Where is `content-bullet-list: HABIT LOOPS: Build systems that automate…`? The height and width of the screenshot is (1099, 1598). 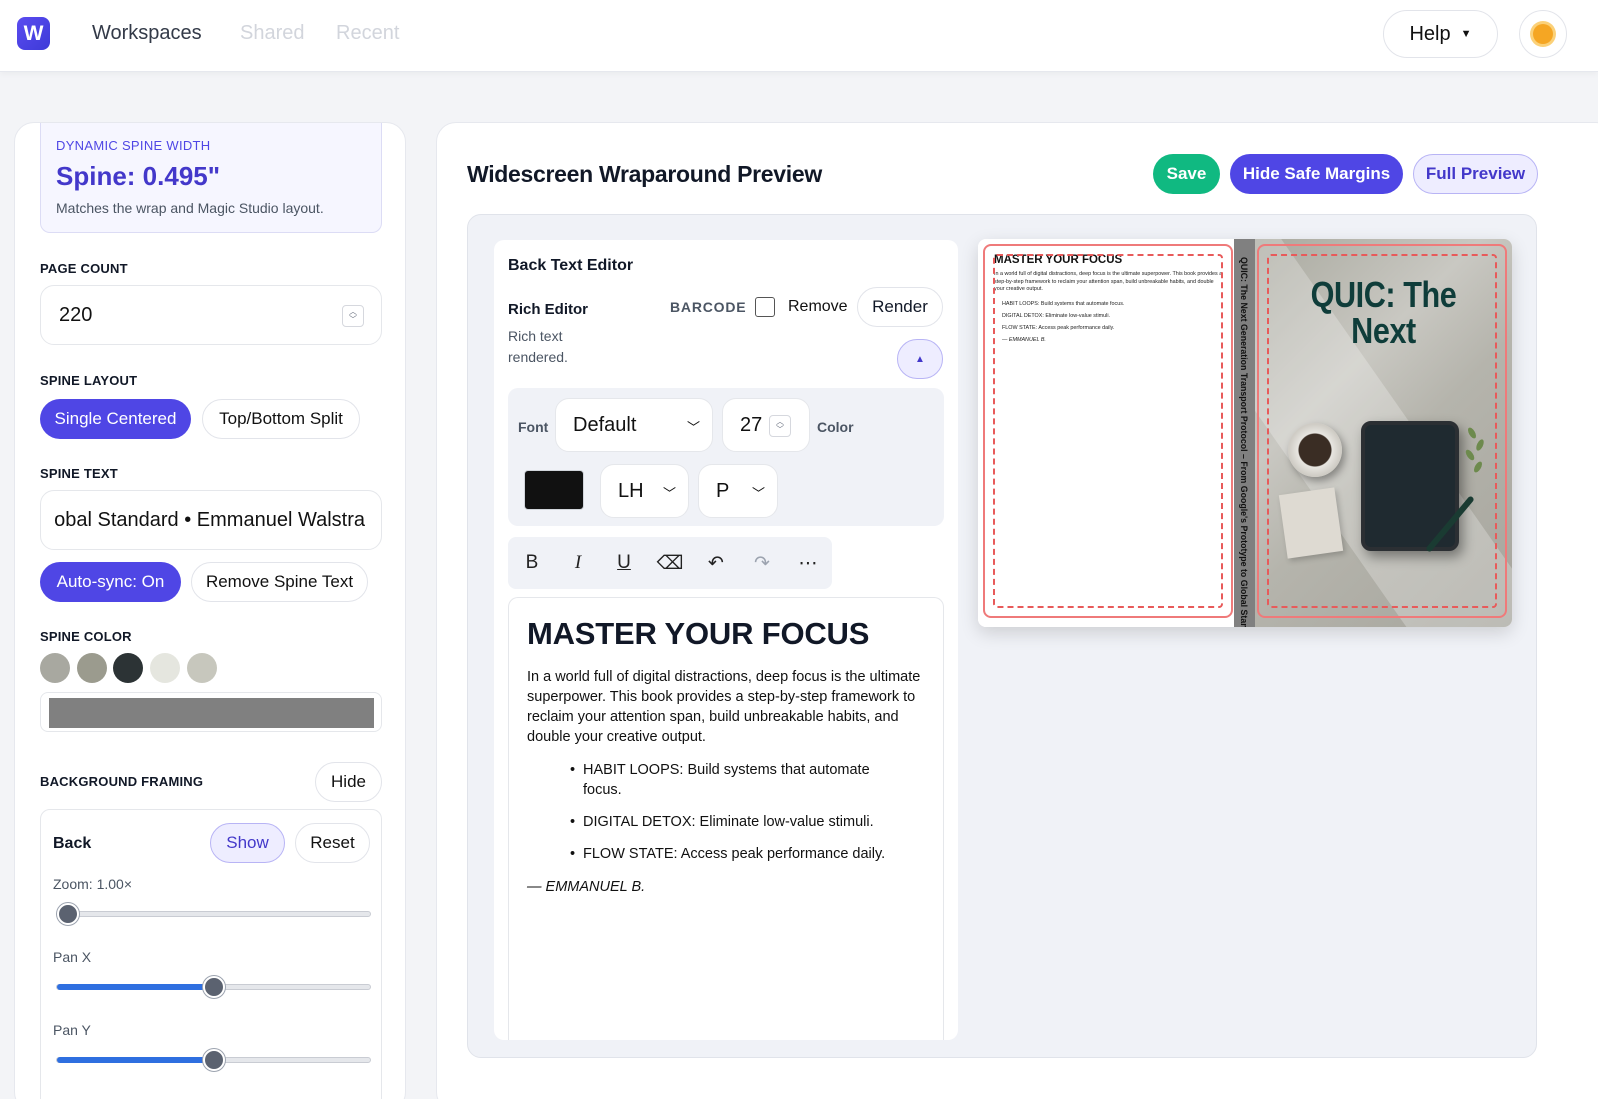
content-bullet-list: HABIT LOOPS: Build systems that automate… is located at coordinates (736, 818).